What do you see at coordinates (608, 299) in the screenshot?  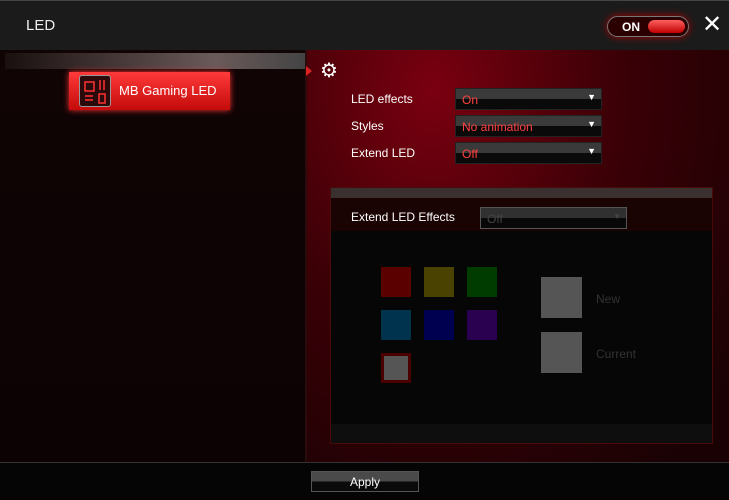 I see `new-label: New` at bounding box center [608, 299].